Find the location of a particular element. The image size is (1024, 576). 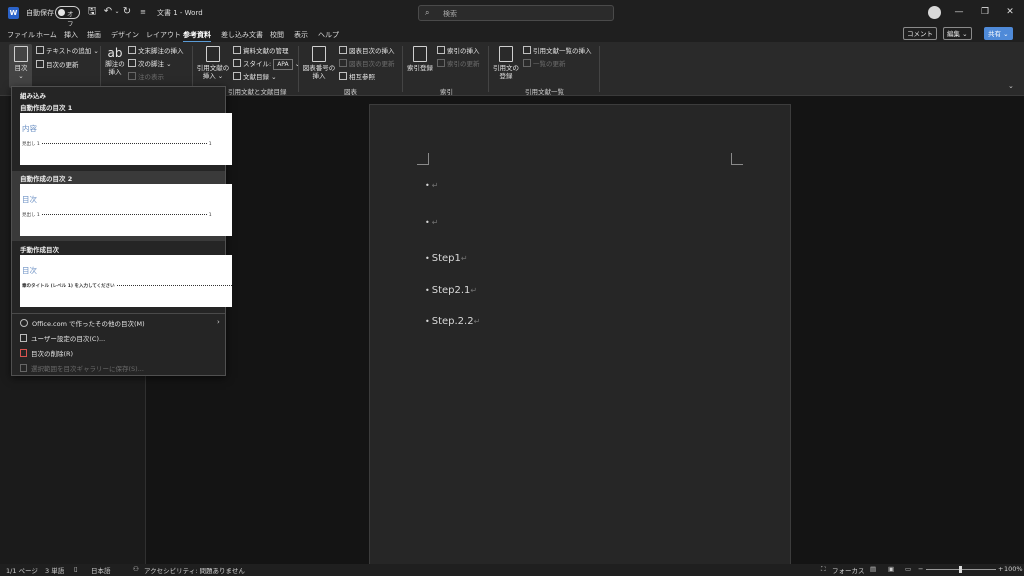

insert-index-label: 索引の挿入 is located at coordinates (463, 51).